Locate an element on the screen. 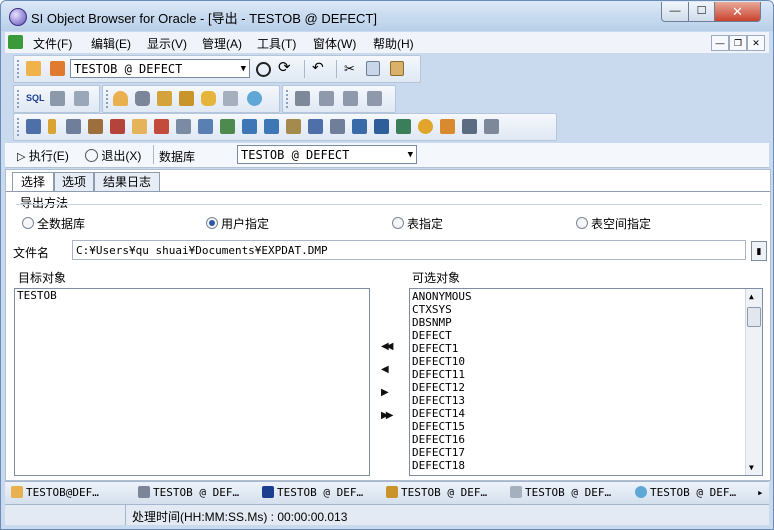  maximize-button: ☐ is located at coordinates (701, 12).